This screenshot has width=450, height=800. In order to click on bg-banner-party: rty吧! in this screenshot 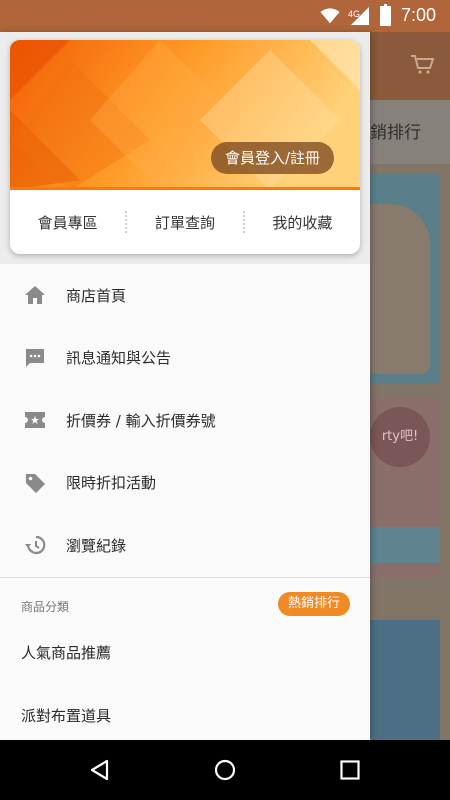, I will do `click(405, 487)`.